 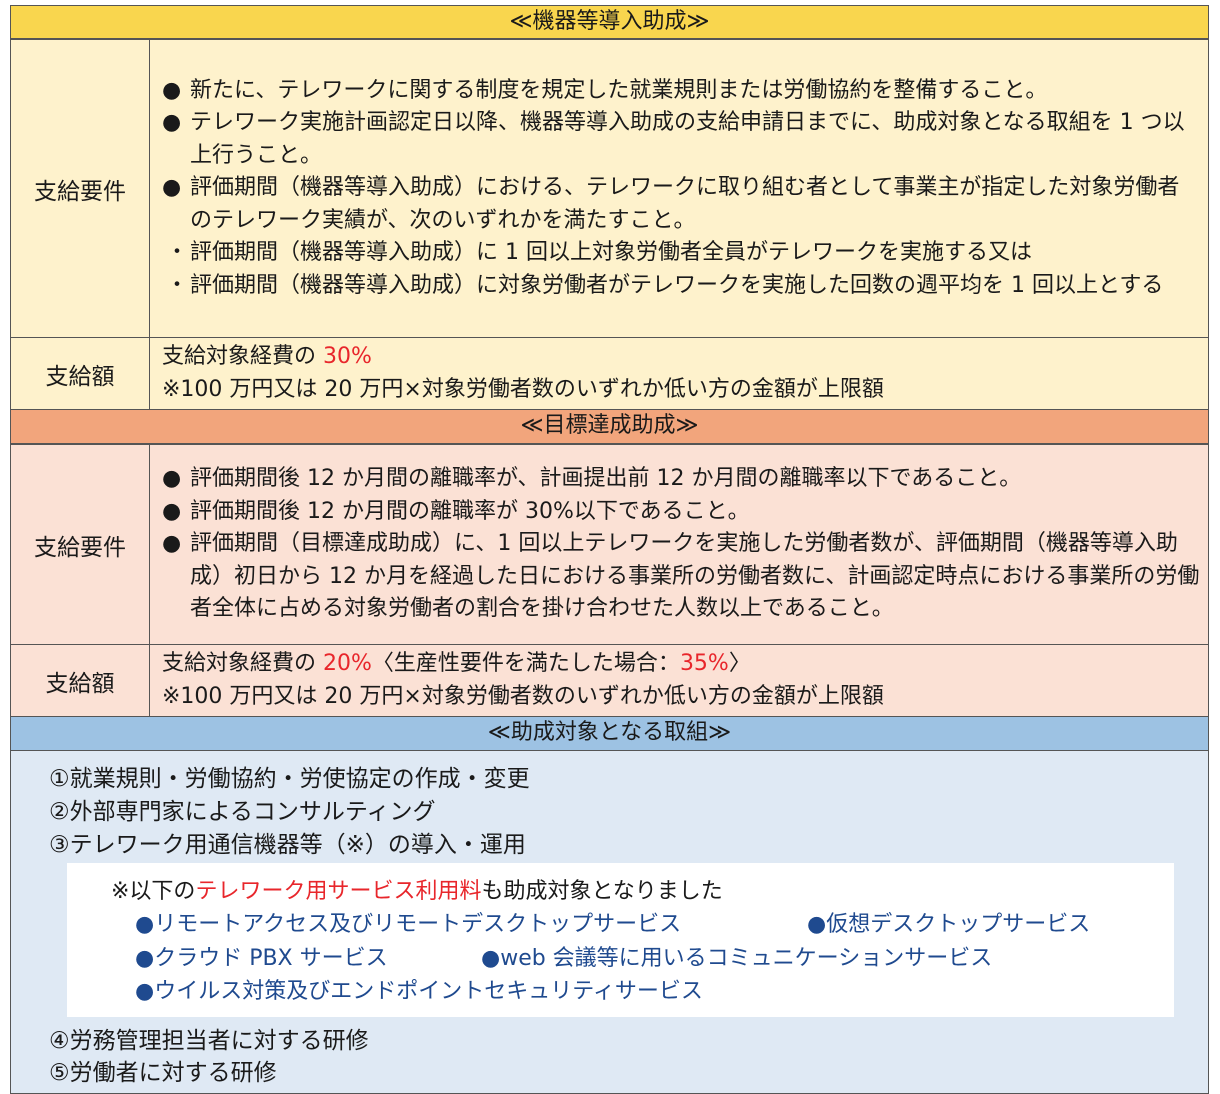 I want to click on service-item: ●web 会議等に用いるコミュニケーションサービス, so click(x=737, y=958).